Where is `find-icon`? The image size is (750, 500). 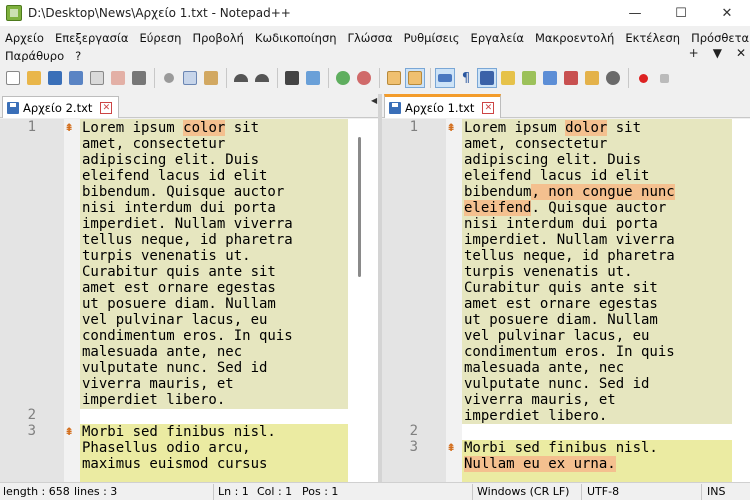
find-icon is located at coordinates (292, 78).